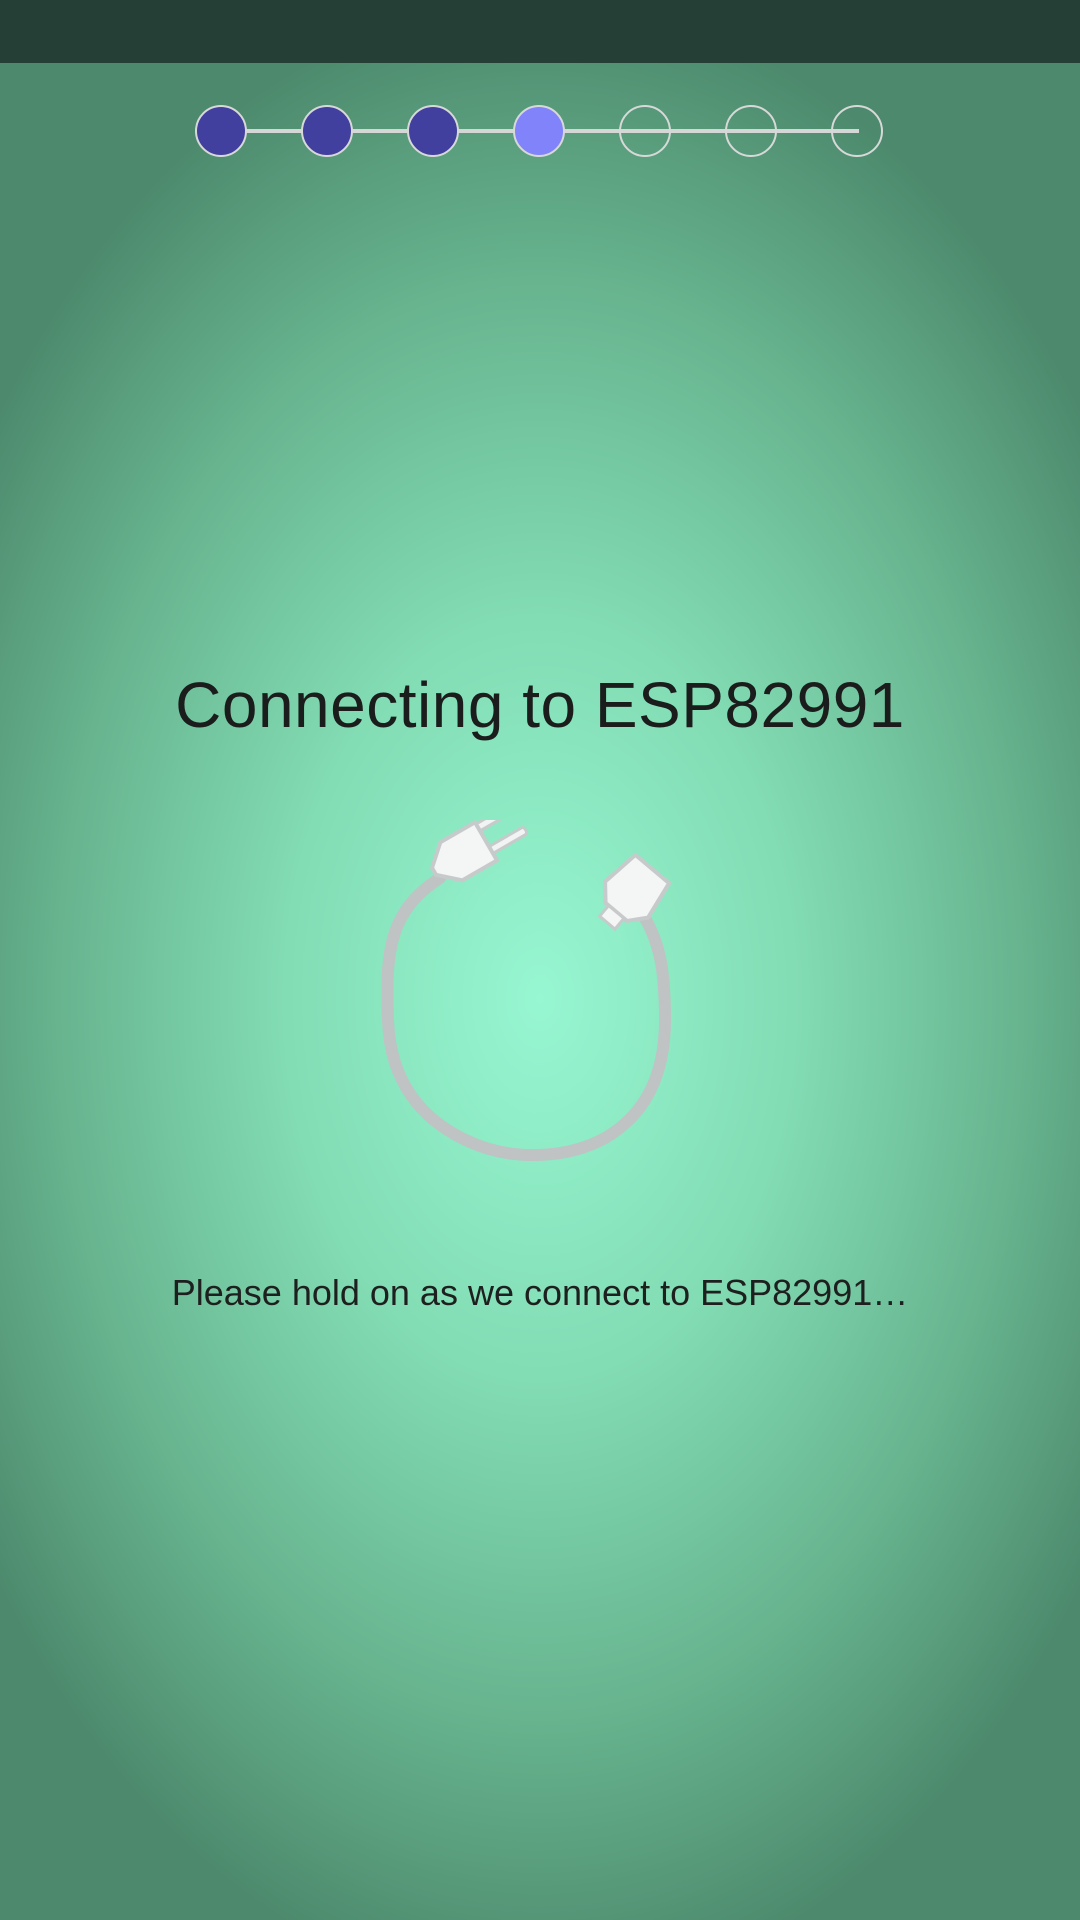 The height and width of the screenshot is (1920, 1080). Describe the element at coordinates (645, 131) in the screenshot. I see `step-5-indicator` at that location.